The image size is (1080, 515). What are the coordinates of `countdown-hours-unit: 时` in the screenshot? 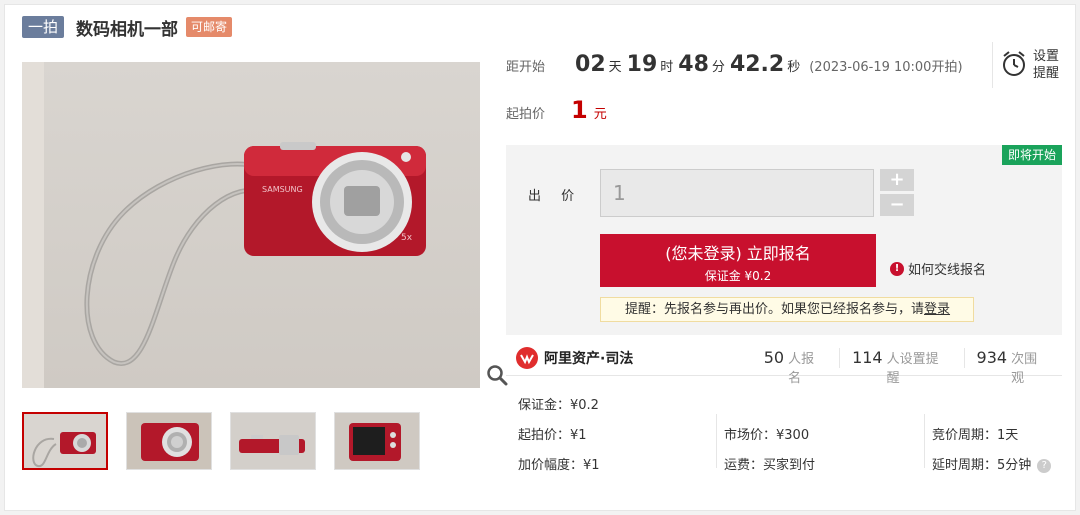 It's located at (667, 67).